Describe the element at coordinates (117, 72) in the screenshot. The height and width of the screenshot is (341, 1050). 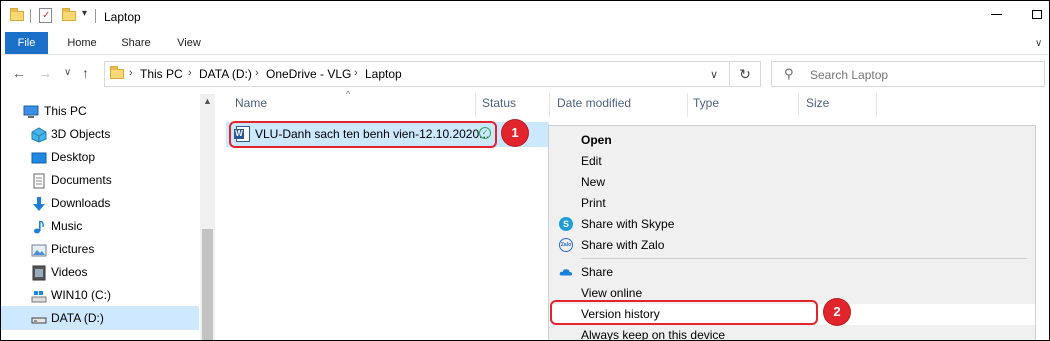
I see `folder-icon` at that location.